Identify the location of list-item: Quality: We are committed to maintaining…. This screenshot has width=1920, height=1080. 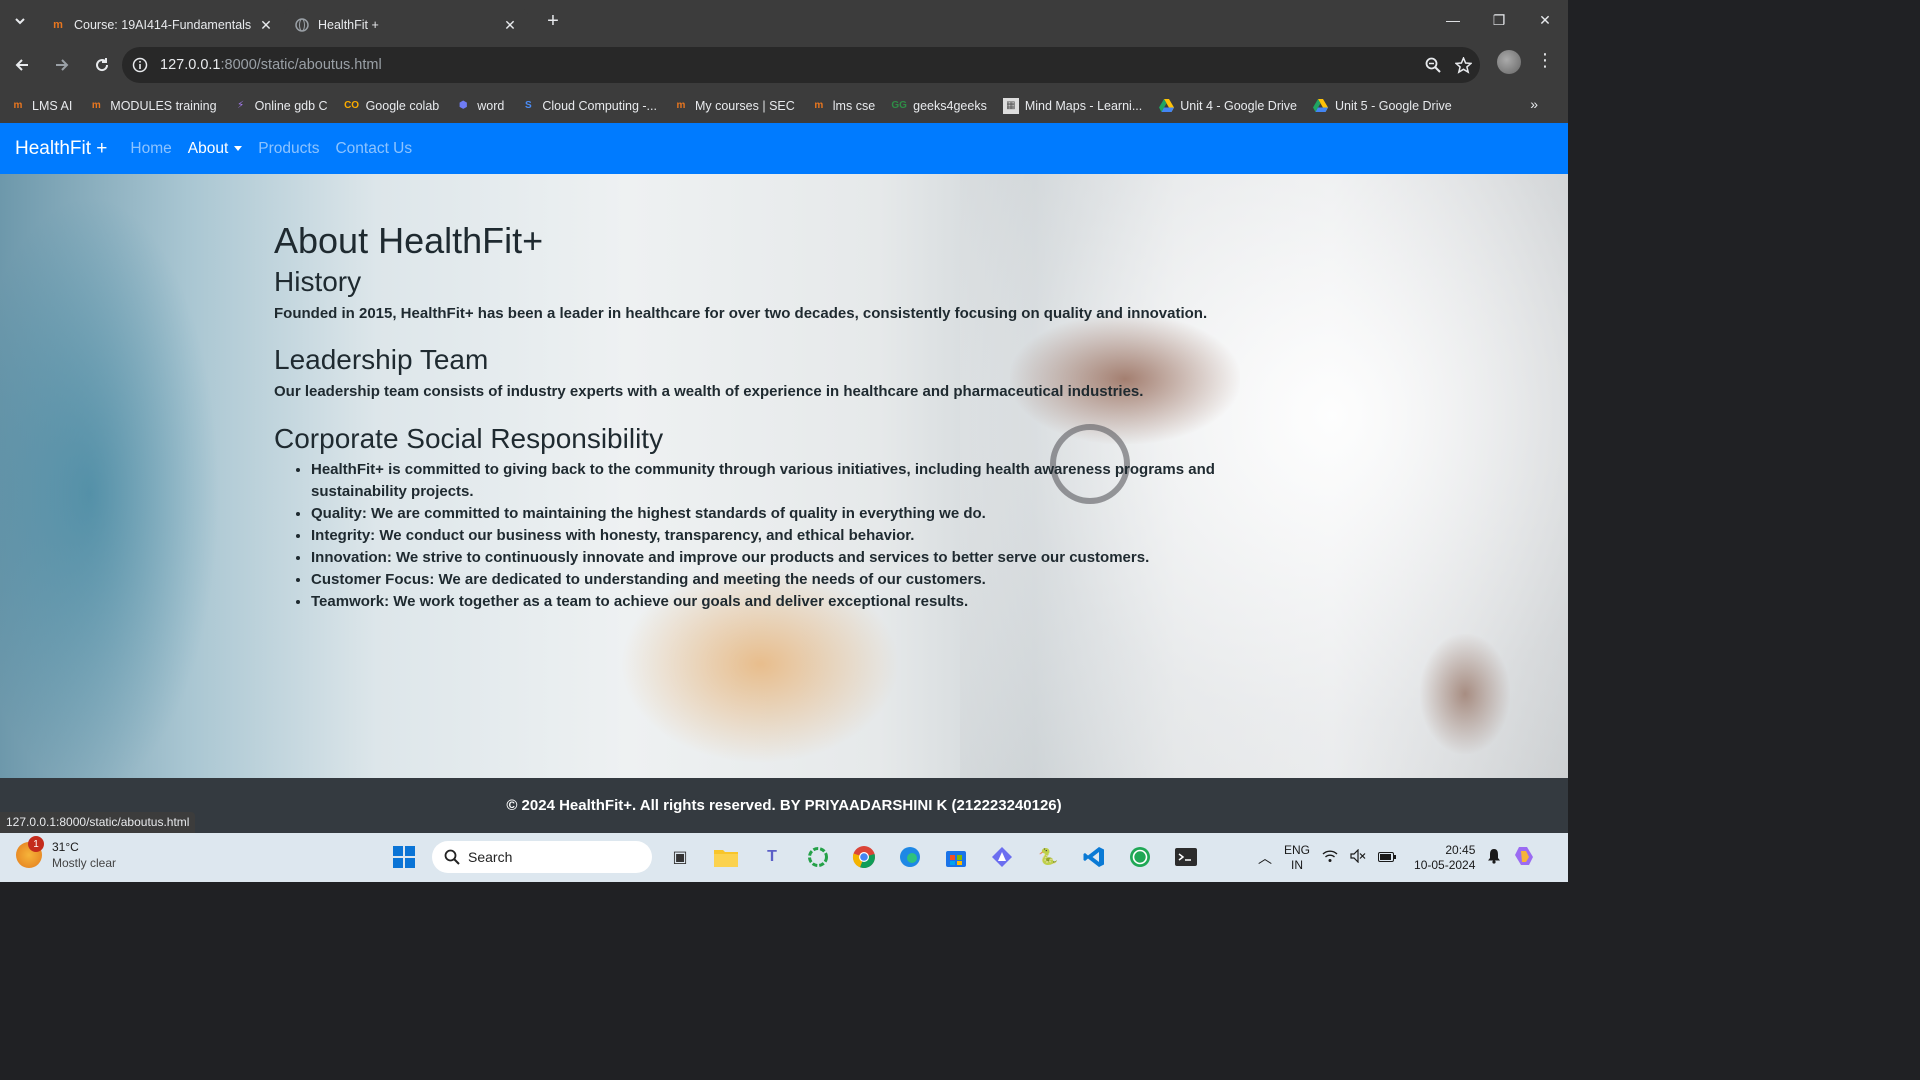
(807, 514).